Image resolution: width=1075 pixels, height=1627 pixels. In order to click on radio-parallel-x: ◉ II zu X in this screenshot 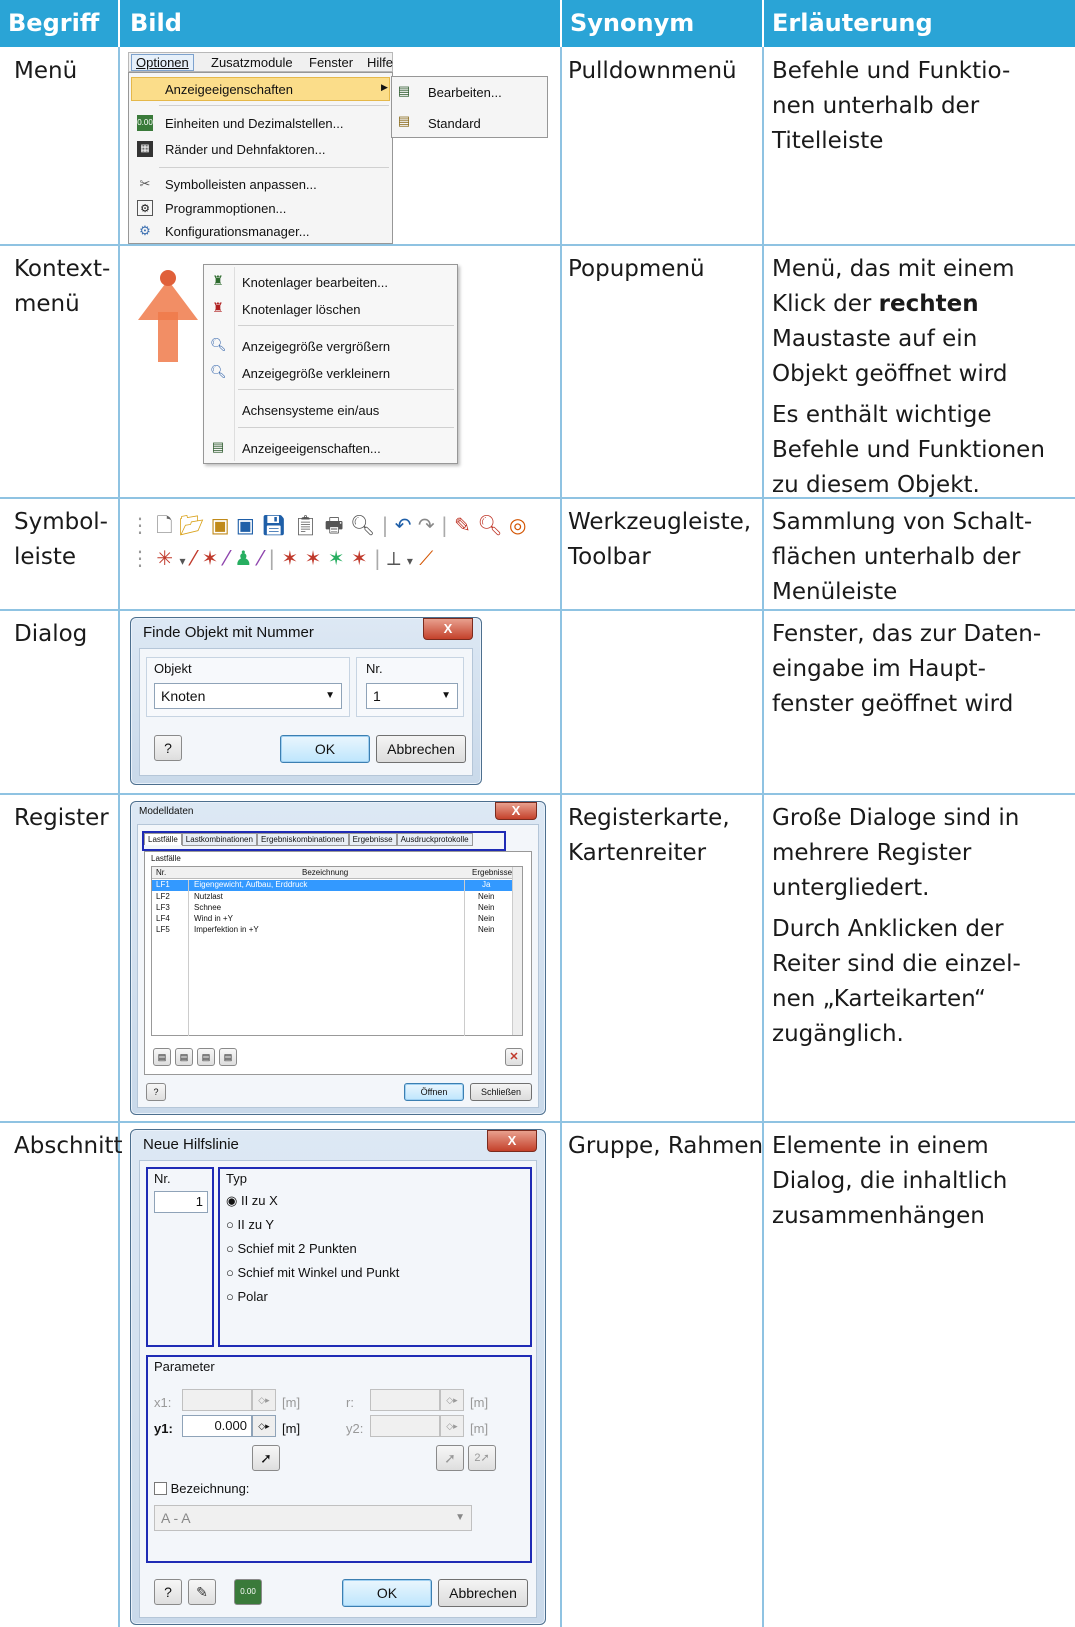, I will do `click(252, 1201)`.